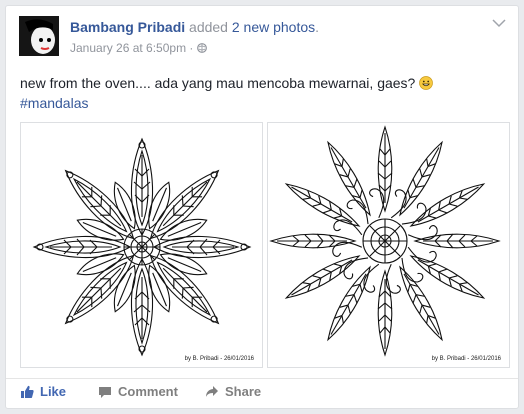  I want to click on action-bar: Like Comment Share, so click(262, 393).